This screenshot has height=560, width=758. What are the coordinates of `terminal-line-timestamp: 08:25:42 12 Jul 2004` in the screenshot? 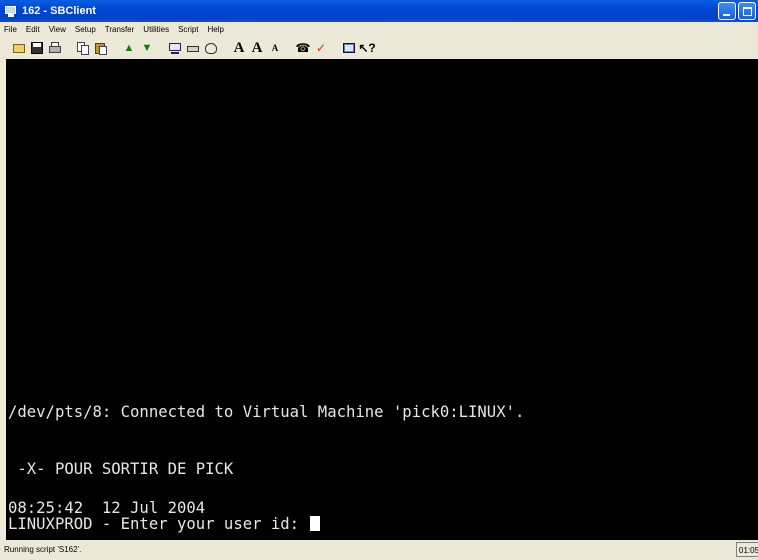 It's located at (107, 508).